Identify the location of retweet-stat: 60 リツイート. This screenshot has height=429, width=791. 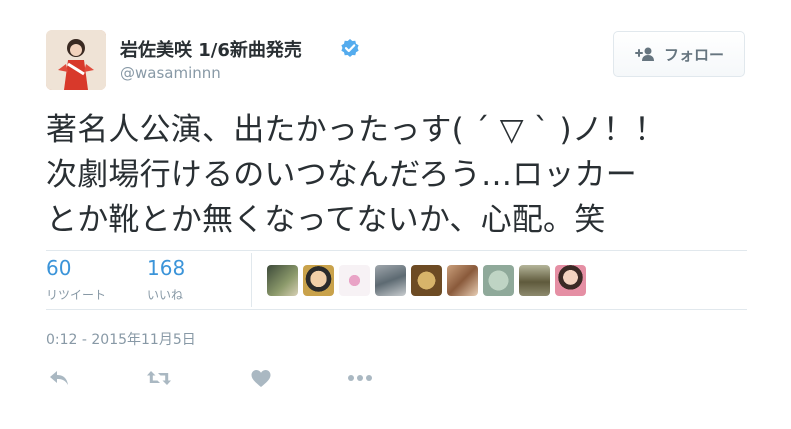
(76, 279).